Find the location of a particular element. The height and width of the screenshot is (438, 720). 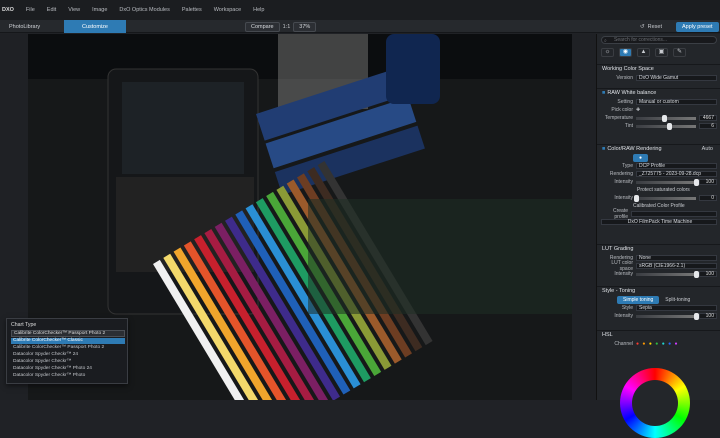

intensity2-label: Intensity is located at coordinates (623, 198).